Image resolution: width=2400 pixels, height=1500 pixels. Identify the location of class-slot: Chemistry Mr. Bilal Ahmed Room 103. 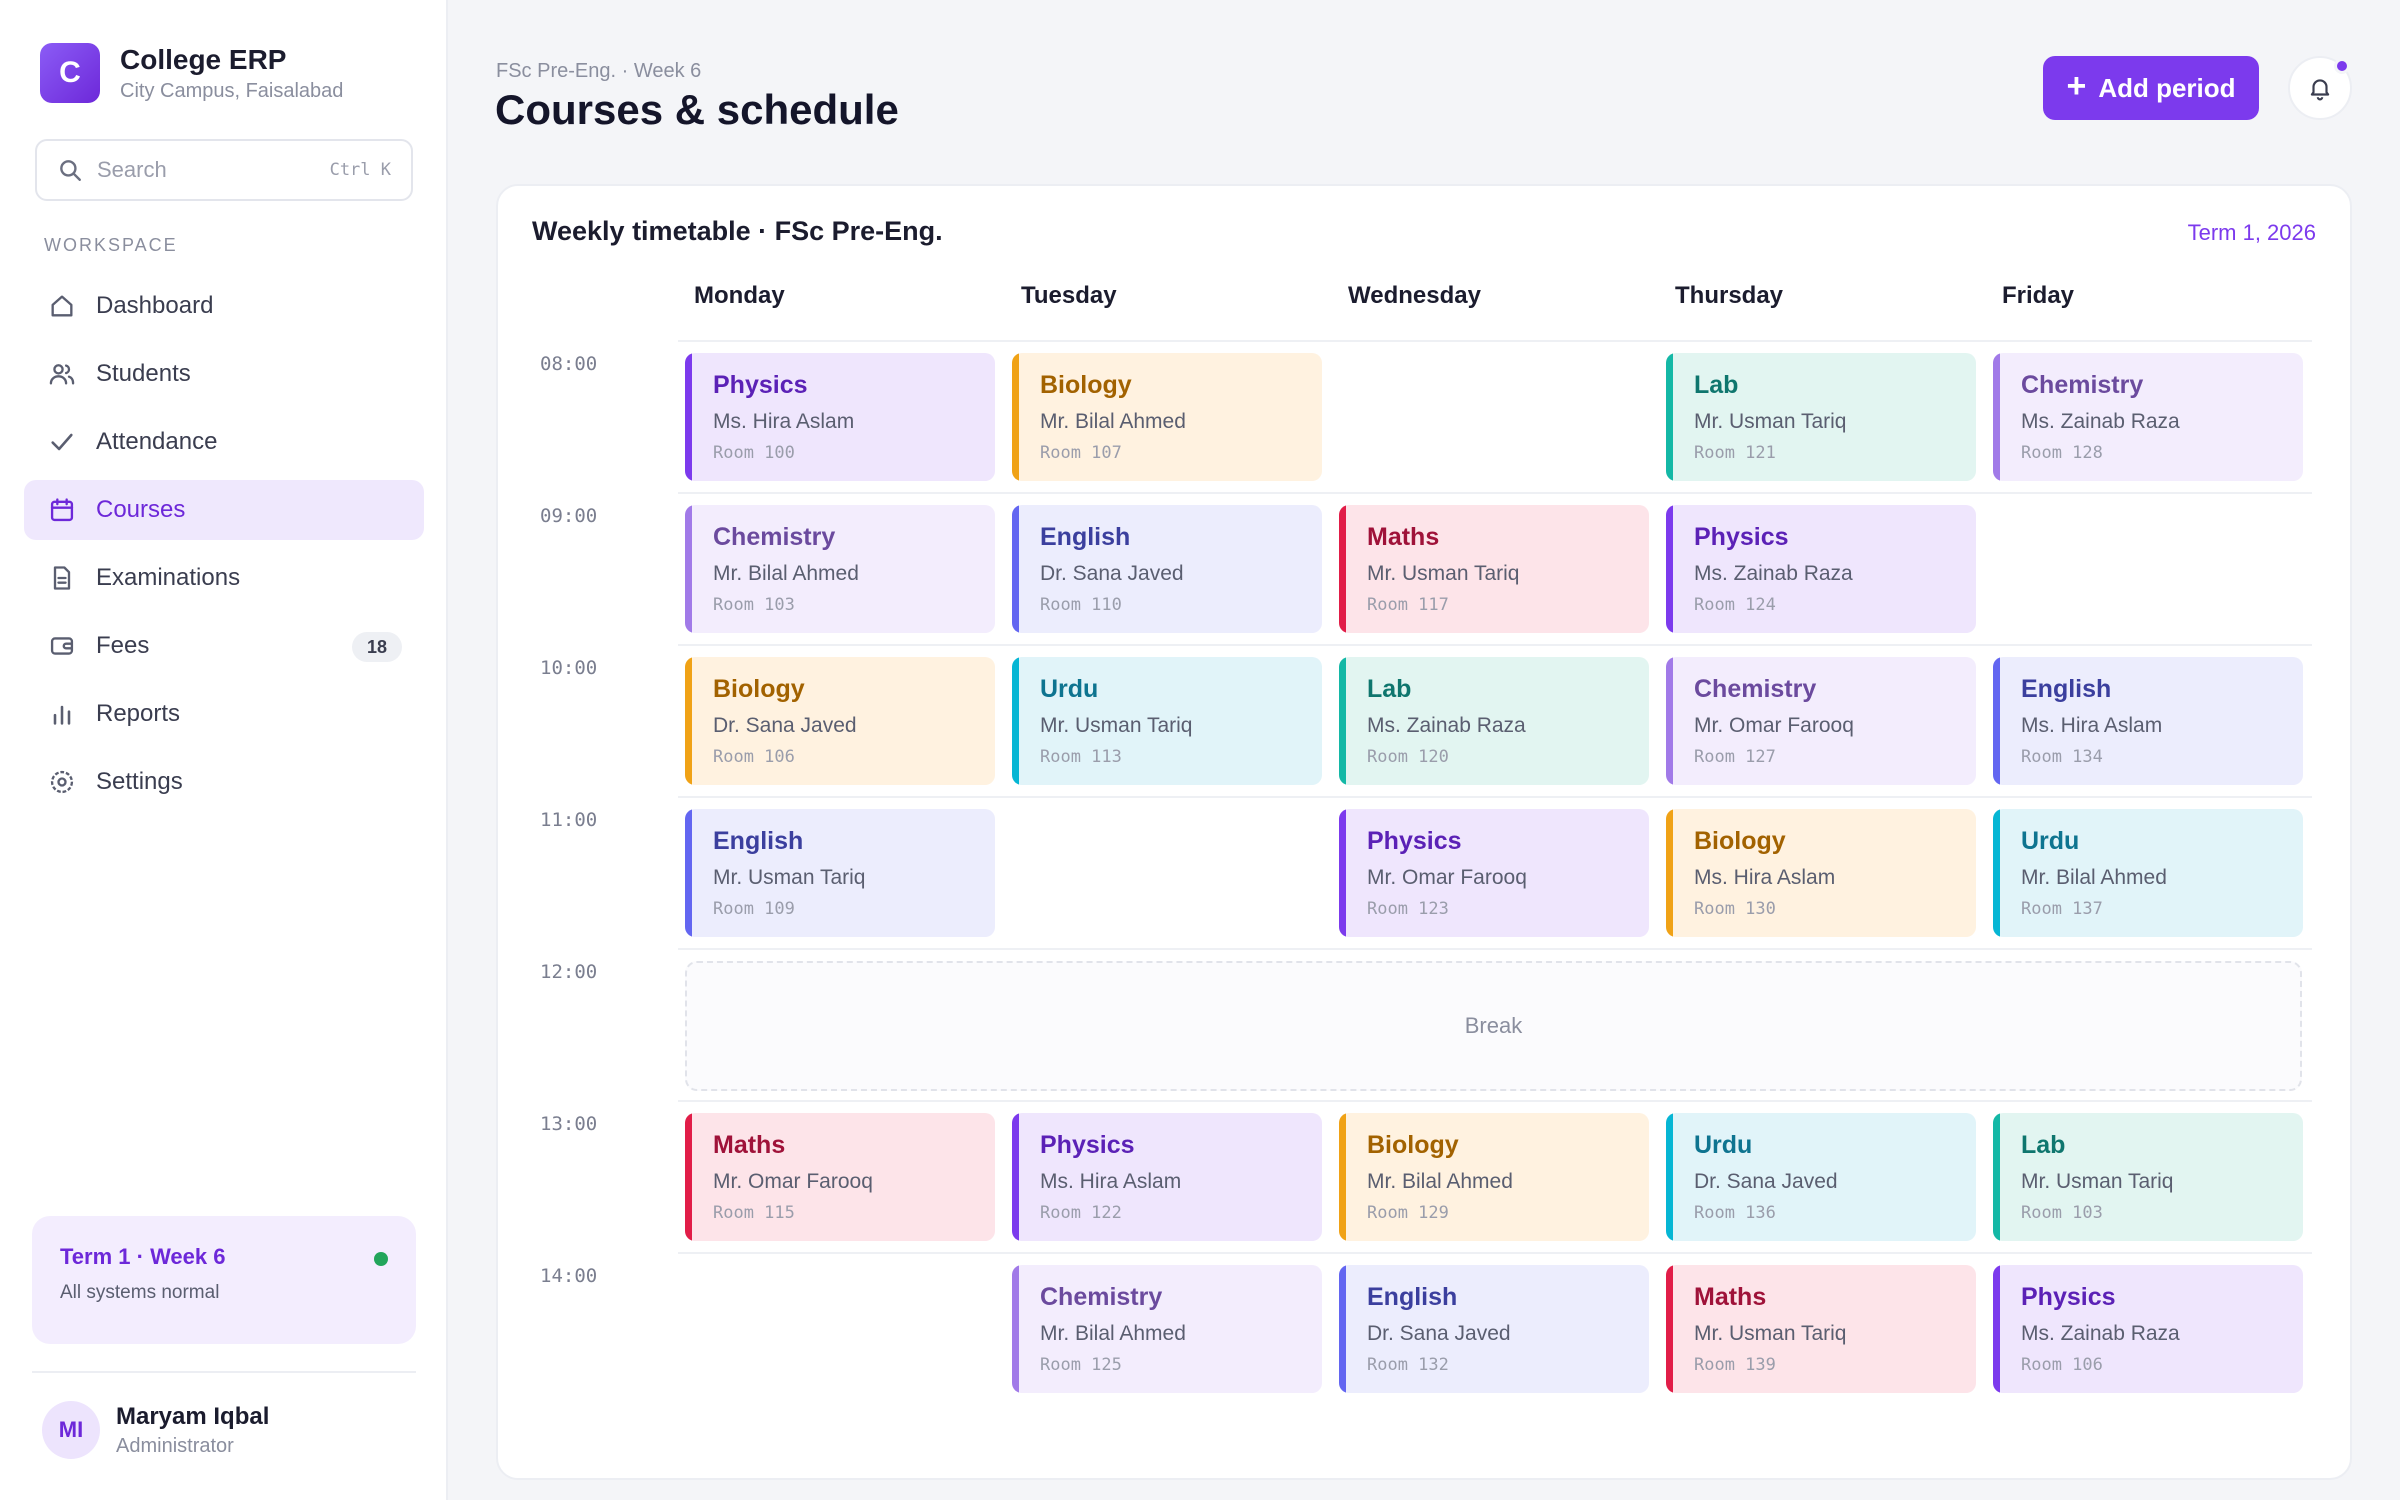
(840, 569).